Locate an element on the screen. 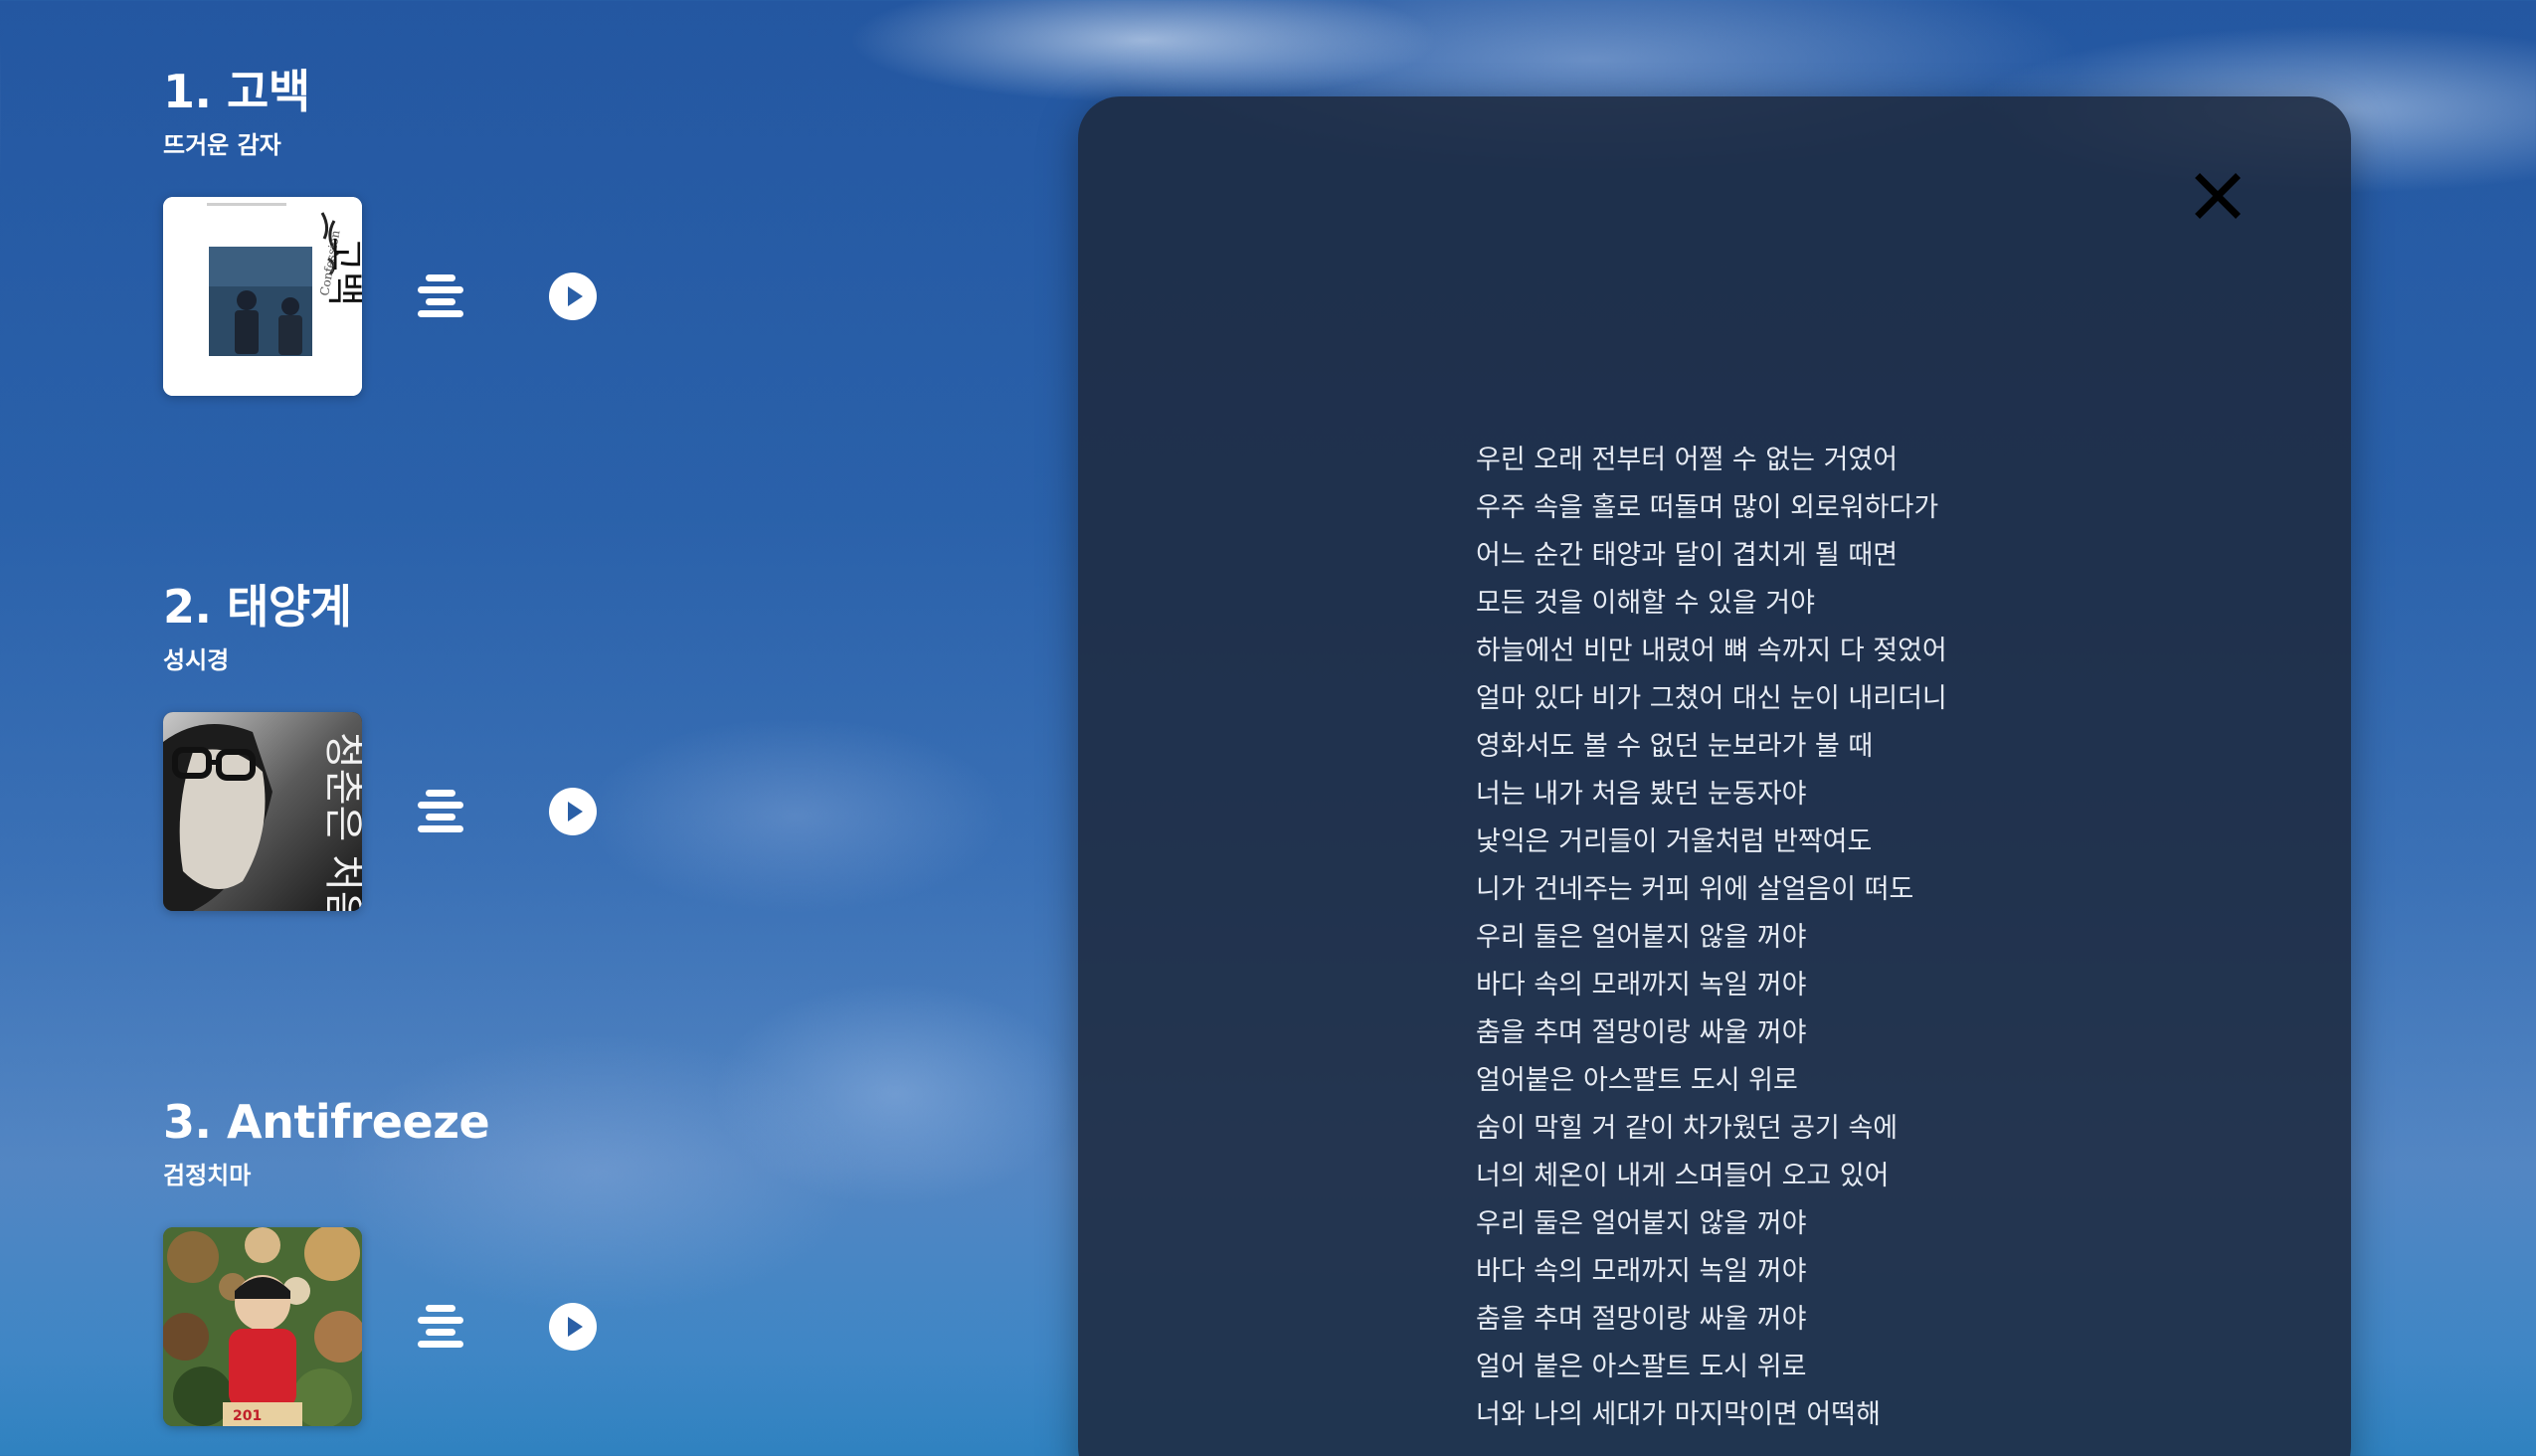 The width and height of the screenshot is (2536, 1456). song-item: 2. 태양계 성시경 청춘은 처음 is located at coordinates (511, 745).